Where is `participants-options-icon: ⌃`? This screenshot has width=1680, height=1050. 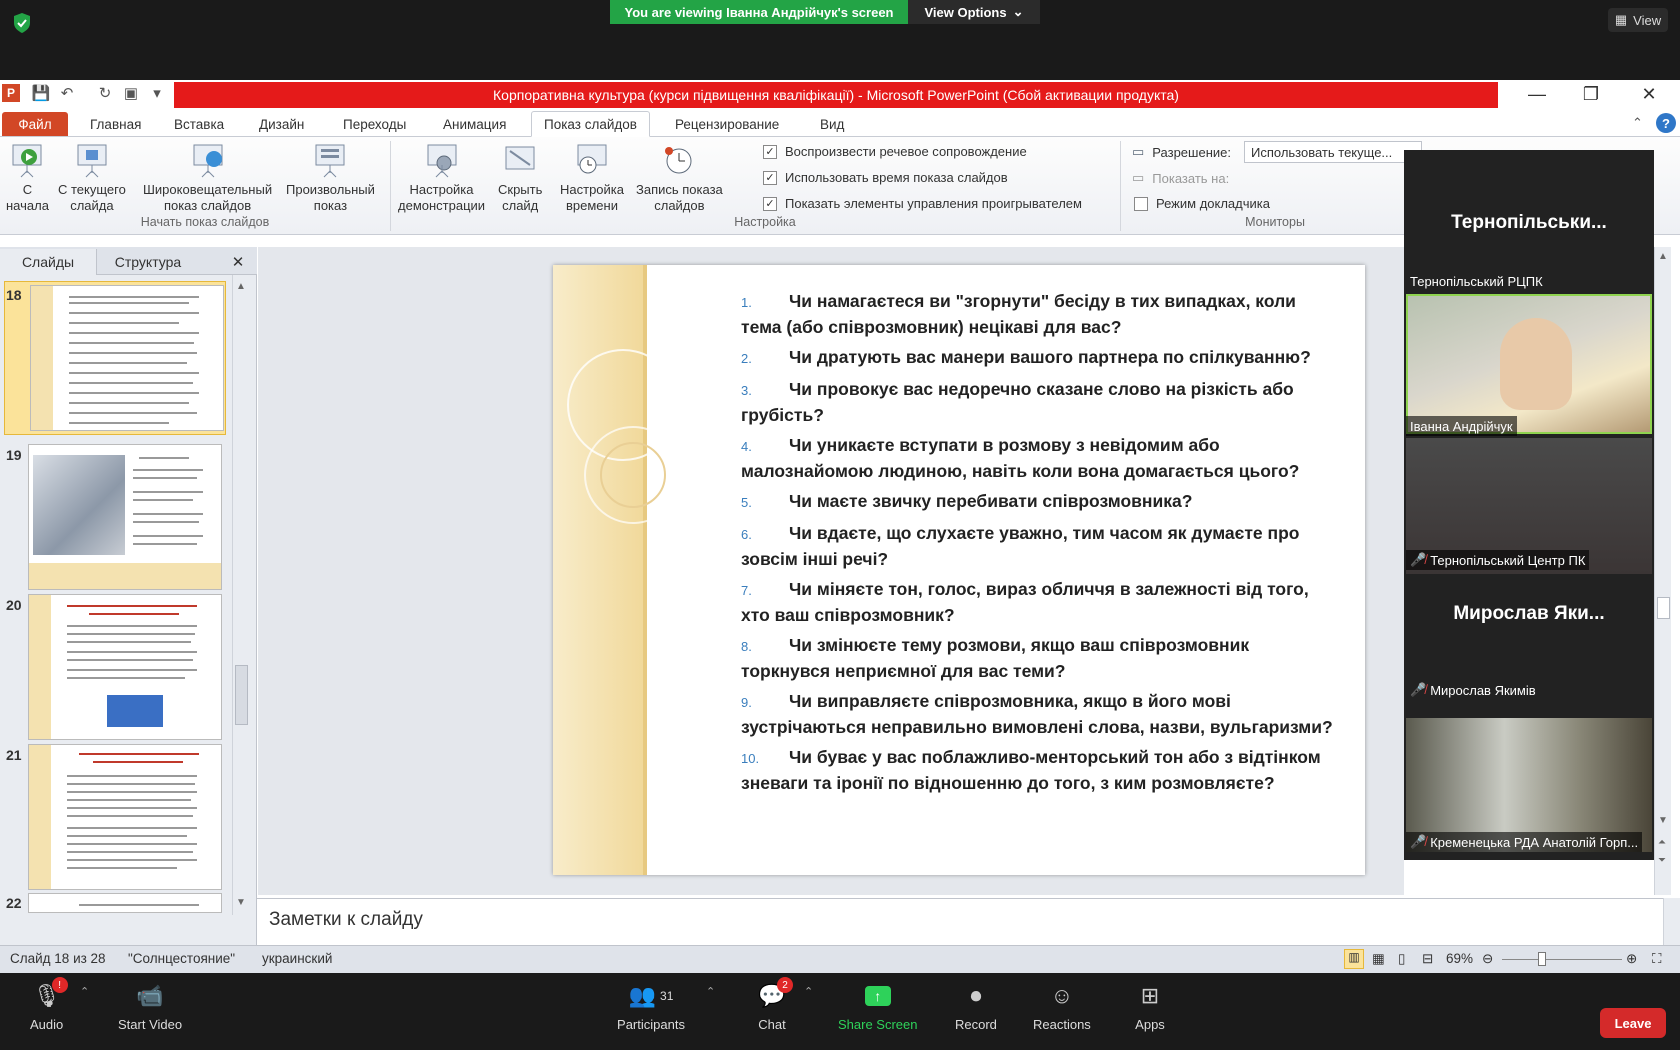 participants-options-icon: ⌃ is located at coordinates (710, 991).